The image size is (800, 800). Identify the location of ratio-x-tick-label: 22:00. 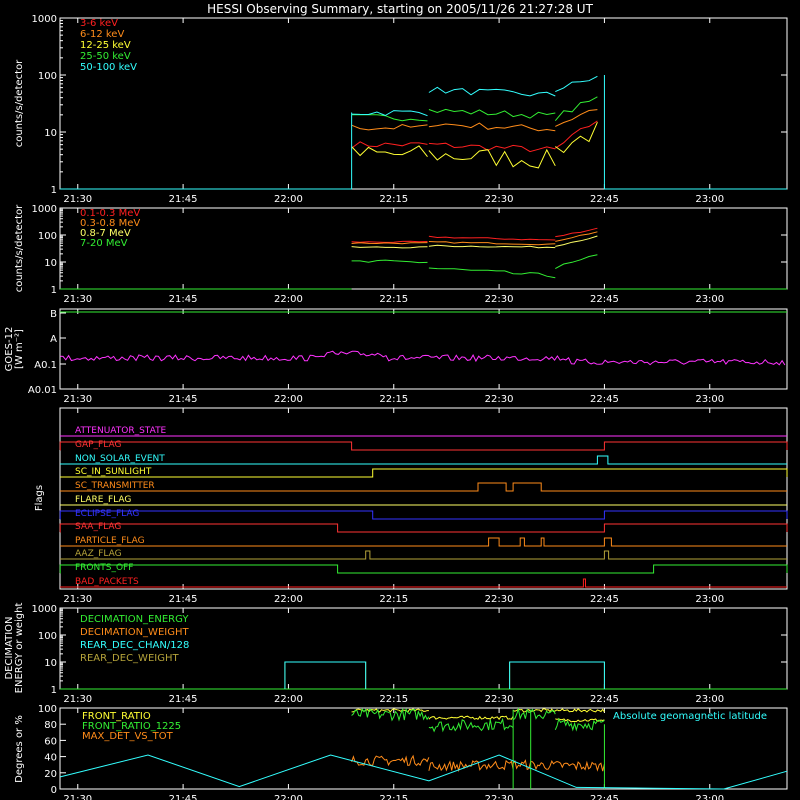
(288, 797).